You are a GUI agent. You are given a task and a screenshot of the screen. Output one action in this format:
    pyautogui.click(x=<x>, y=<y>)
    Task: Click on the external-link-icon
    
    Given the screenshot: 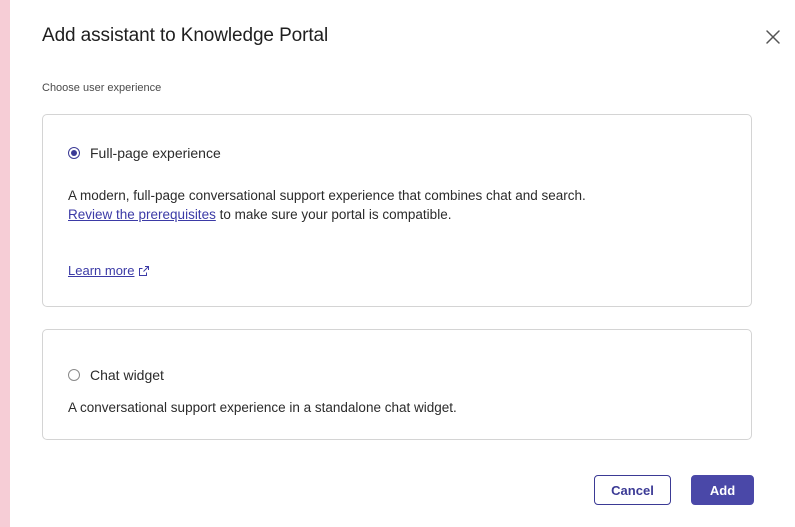 What is the action you would take?
    pyautogui.click(x=144, y=270)
    